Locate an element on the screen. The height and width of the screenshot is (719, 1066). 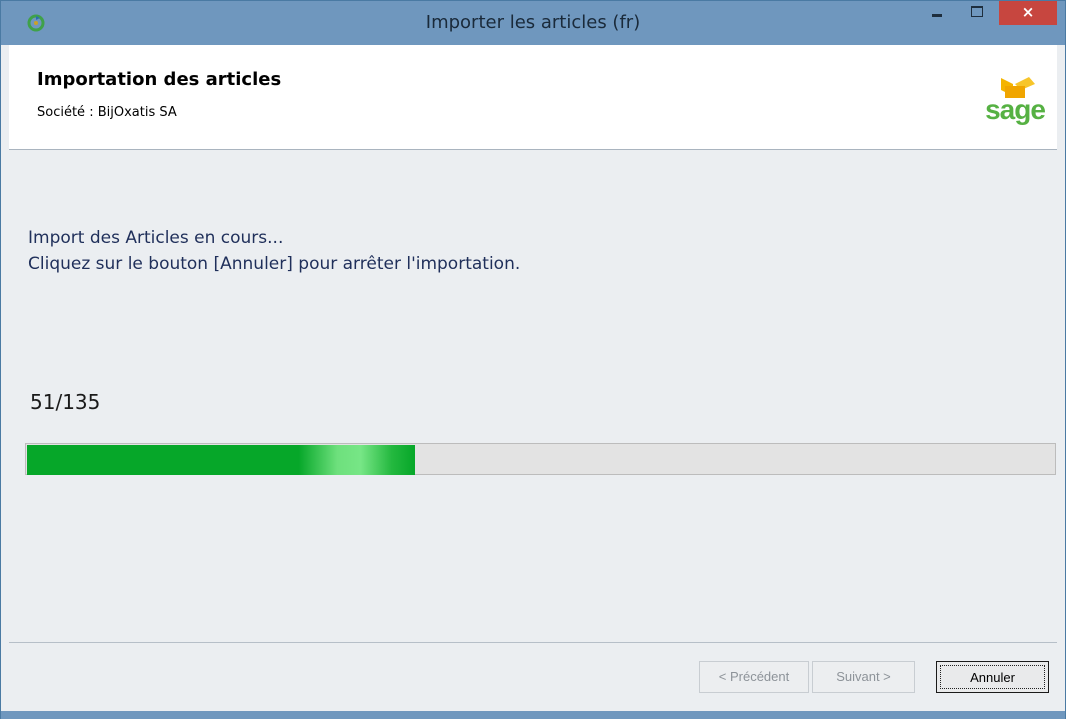
window-frame-bottom is located at coordinates (533, 715).